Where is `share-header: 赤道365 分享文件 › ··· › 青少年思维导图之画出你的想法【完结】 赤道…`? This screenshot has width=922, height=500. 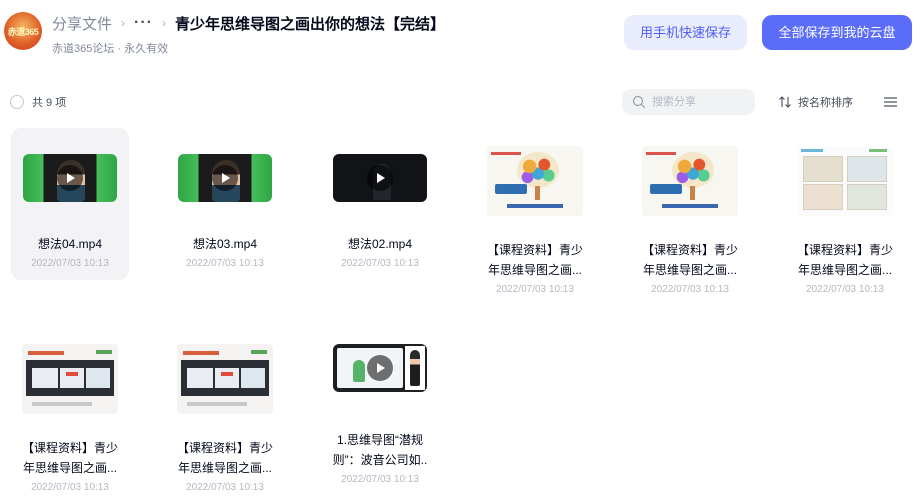
share-header: 赤道365 分享文件 › ··· › 青少年思维导图之画出你的想法【完结】 赤道… is located at coordinates (461, 31).